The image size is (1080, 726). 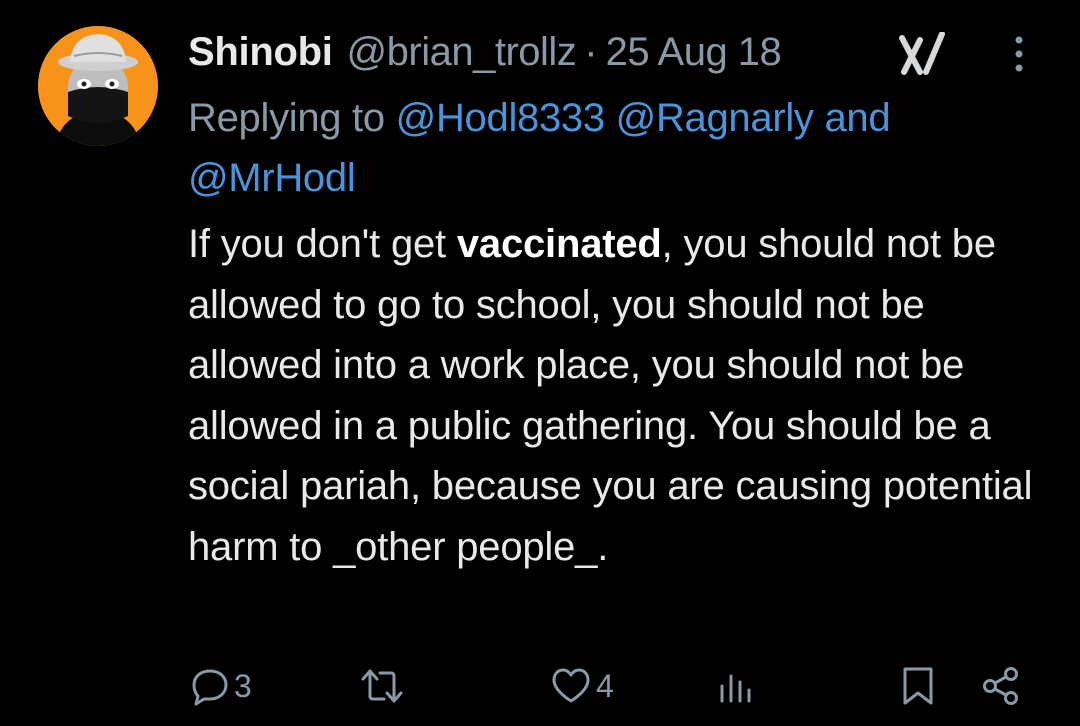 I want to click on views-button, so click(x=736, y=686).